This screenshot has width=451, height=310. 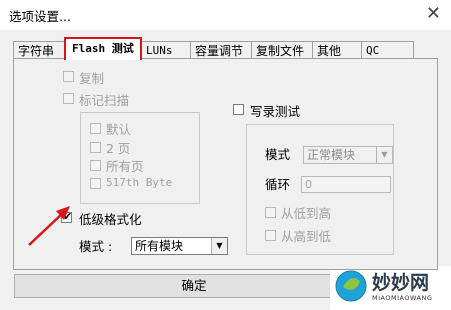 I want to click on annotation-arrow-icon, so click(x=49, y=226).